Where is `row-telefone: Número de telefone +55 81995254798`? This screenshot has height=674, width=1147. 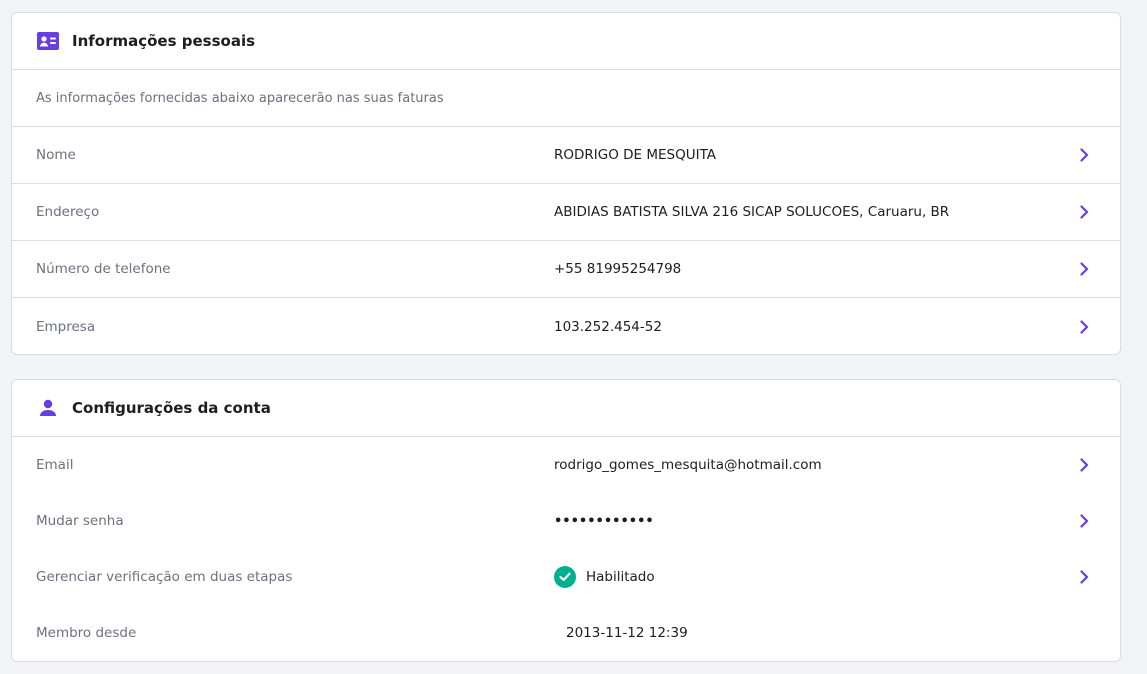
row-telefone: Número de telefone +55 81995254798 is located at coordinates (566, 269).